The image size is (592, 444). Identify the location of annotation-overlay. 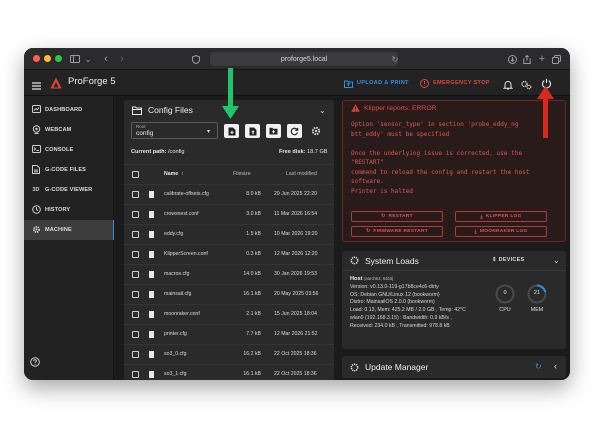
(388, 103).